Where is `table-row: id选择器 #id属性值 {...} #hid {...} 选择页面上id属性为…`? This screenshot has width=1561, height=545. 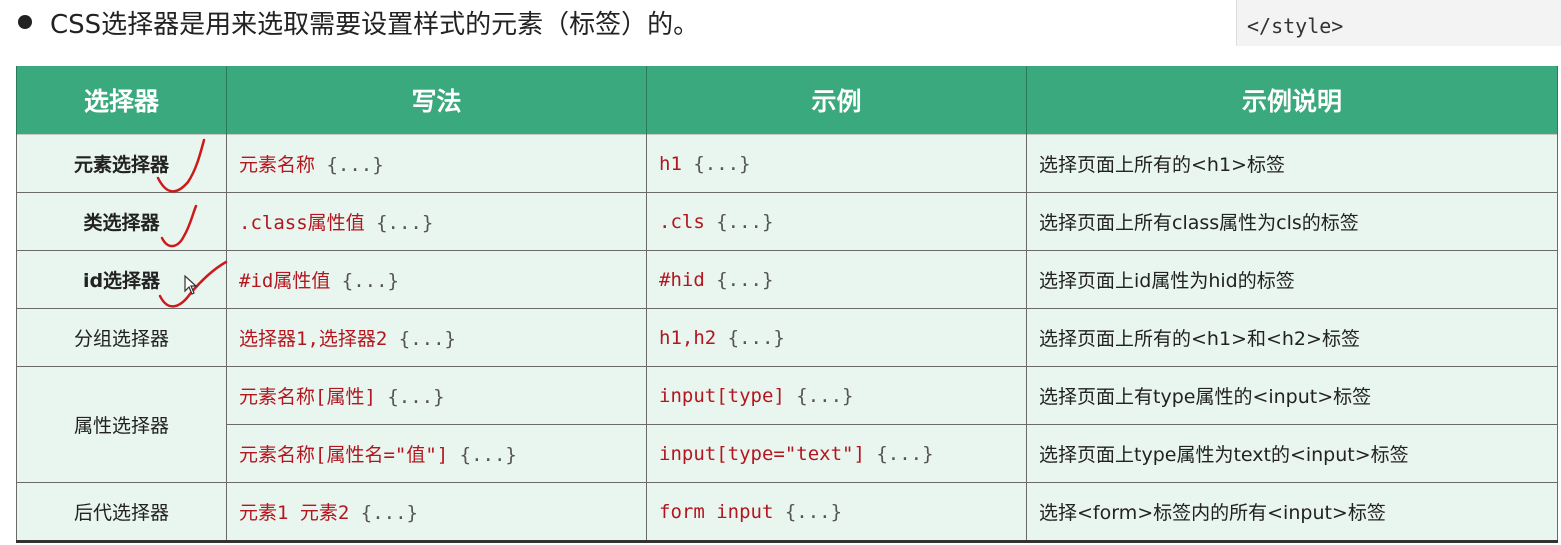
table-row: id选择器 #id属性值 {...} #hid {...} 选择页面上id属性为… is located at coordinates (787, 279).